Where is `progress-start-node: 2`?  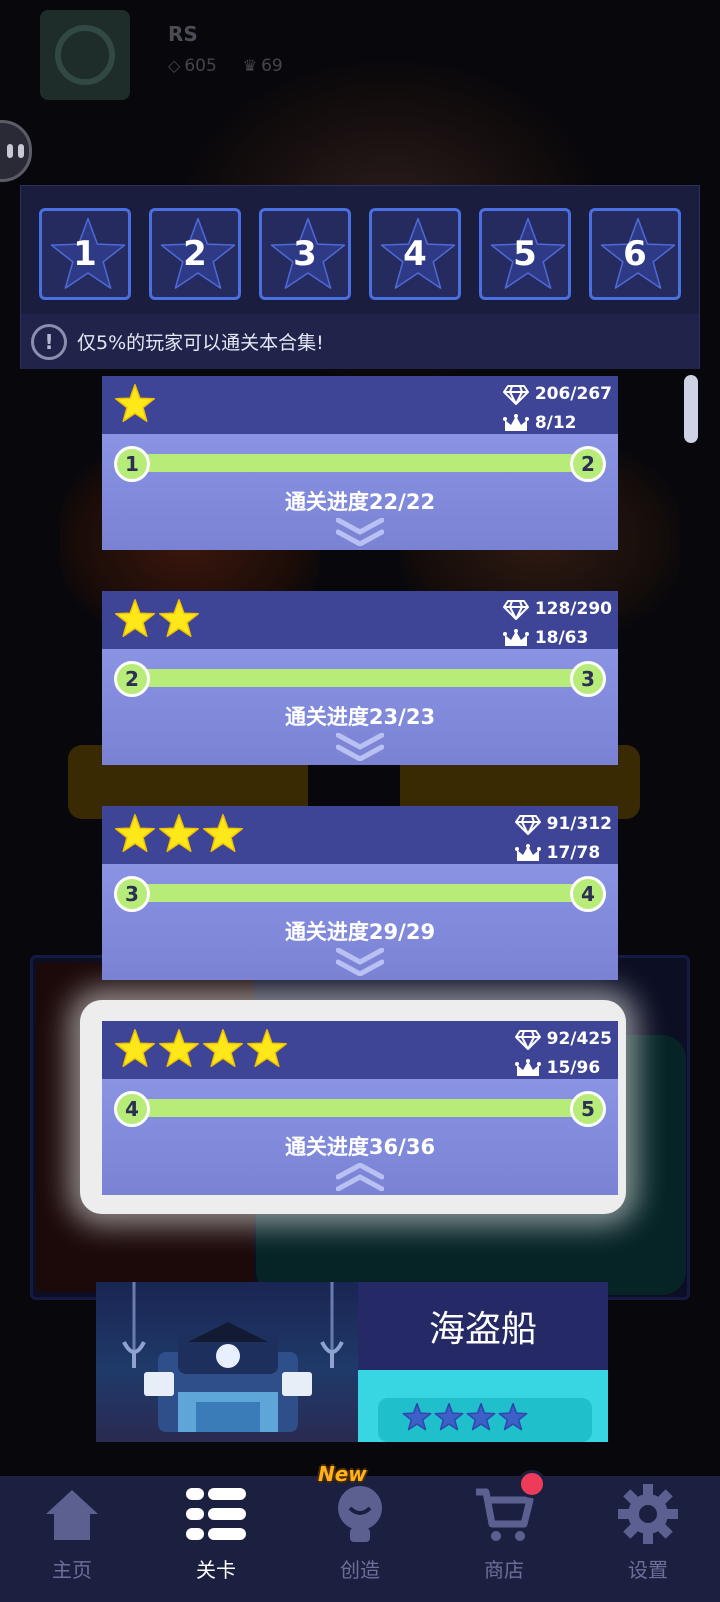
progress-start-node: 2 is located at coordinates (132, 679).